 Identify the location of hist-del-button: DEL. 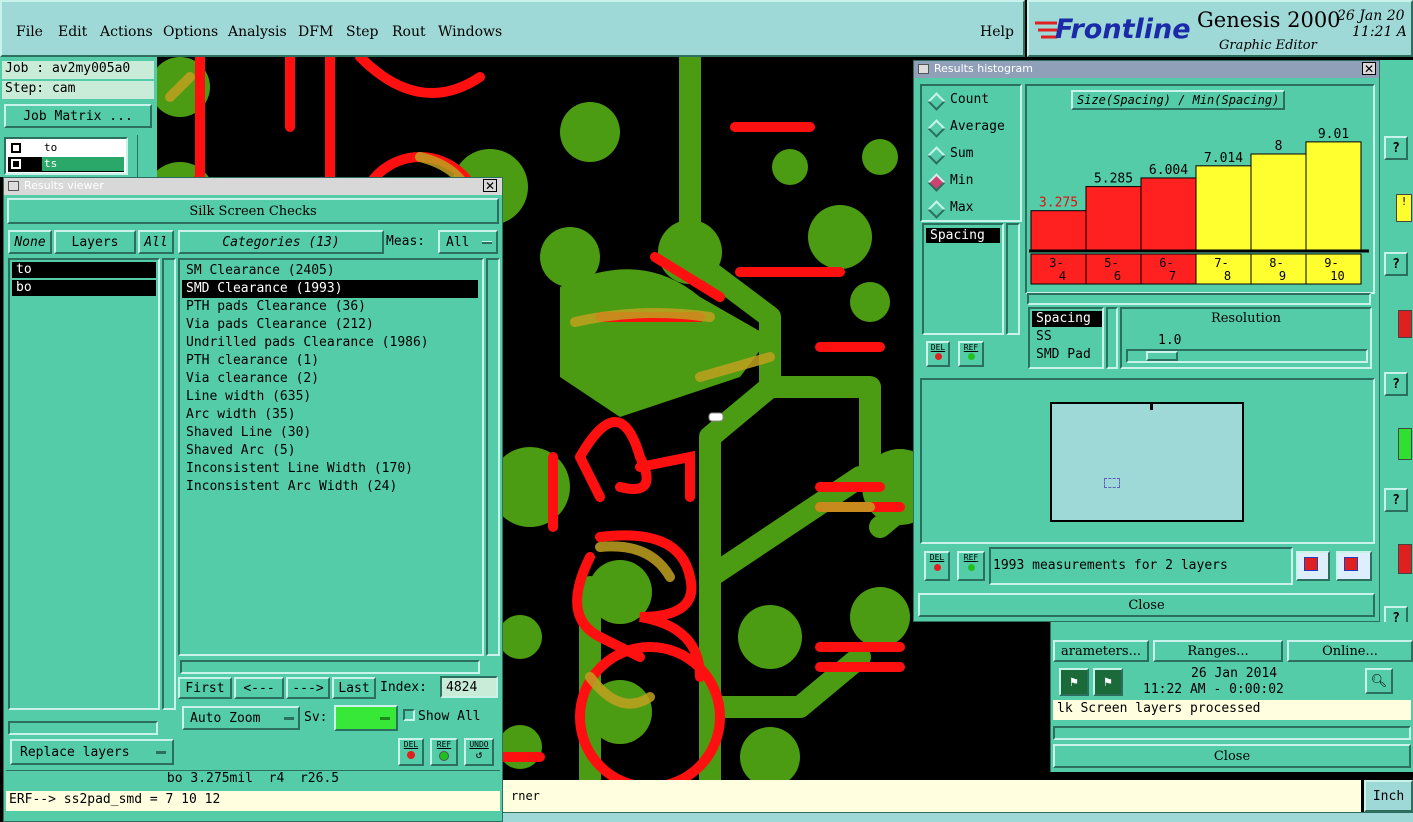
(938, 354).